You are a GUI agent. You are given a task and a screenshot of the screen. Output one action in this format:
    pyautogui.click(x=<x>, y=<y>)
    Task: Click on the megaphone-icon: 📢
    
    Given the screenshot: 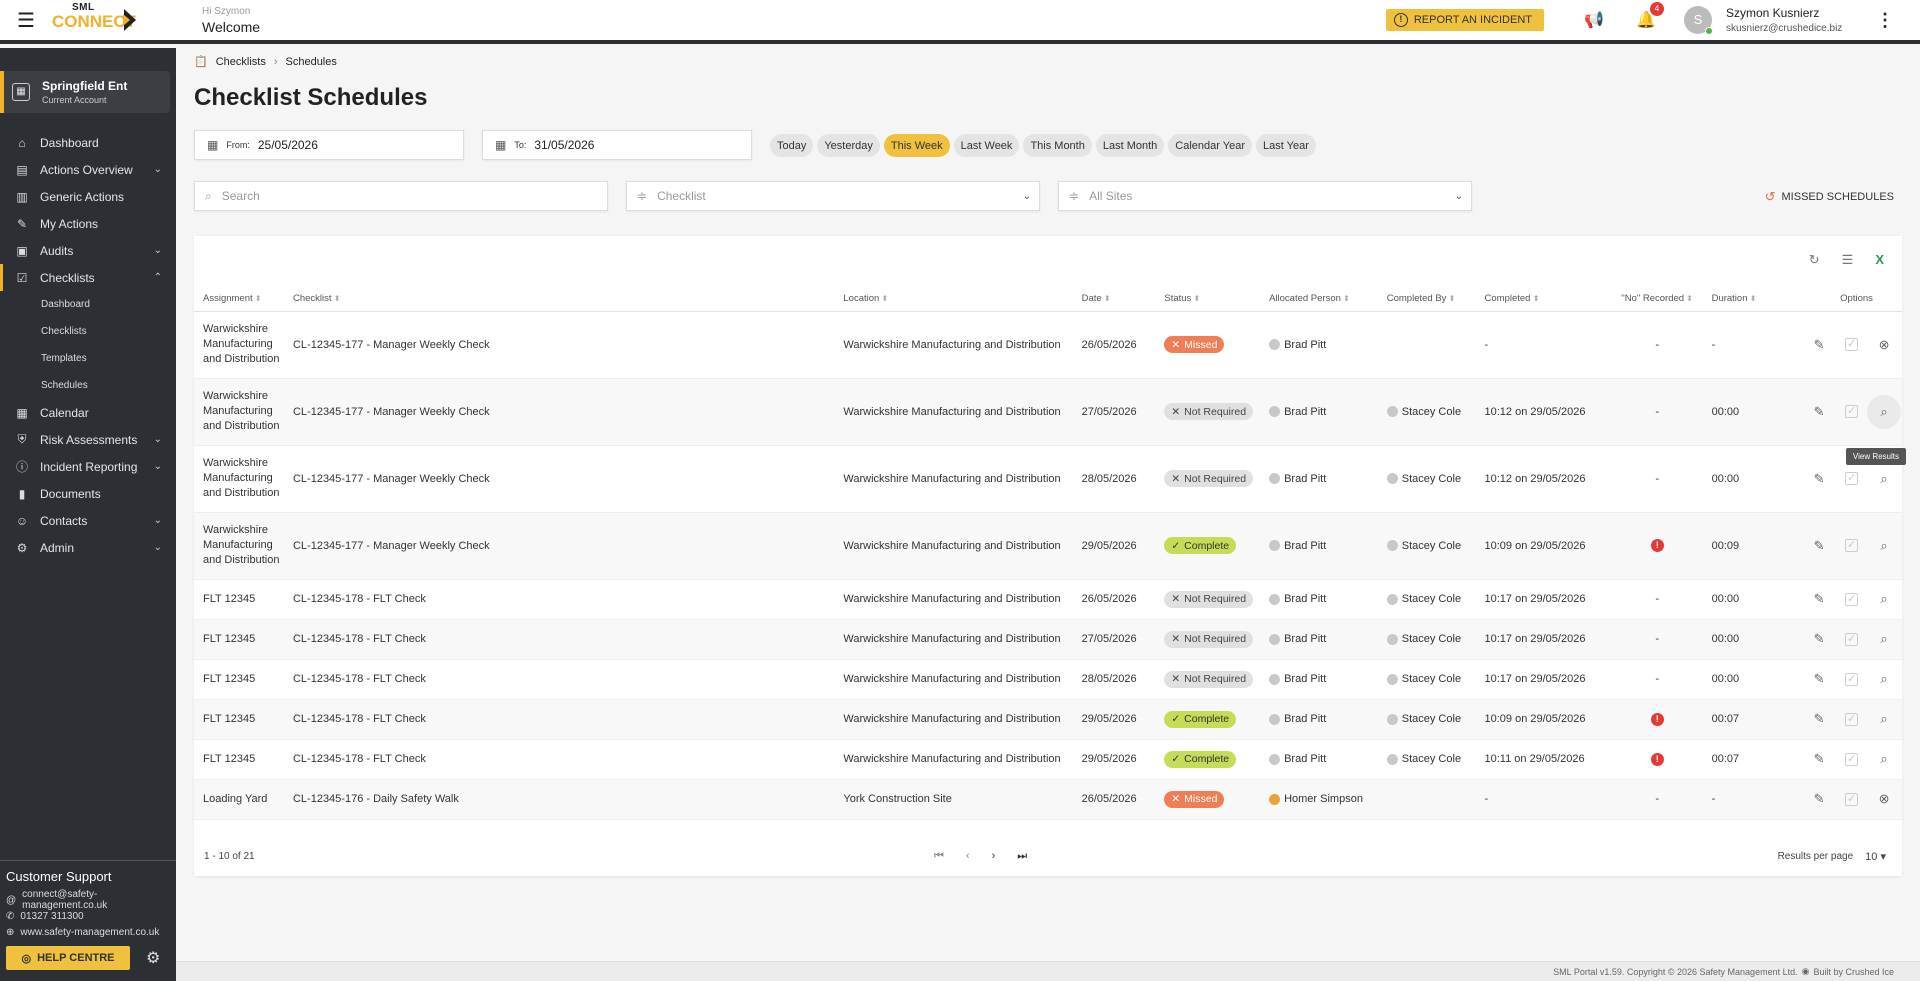 What is the action you would take?
    pyautogui.click(x=1594, y=20)
    